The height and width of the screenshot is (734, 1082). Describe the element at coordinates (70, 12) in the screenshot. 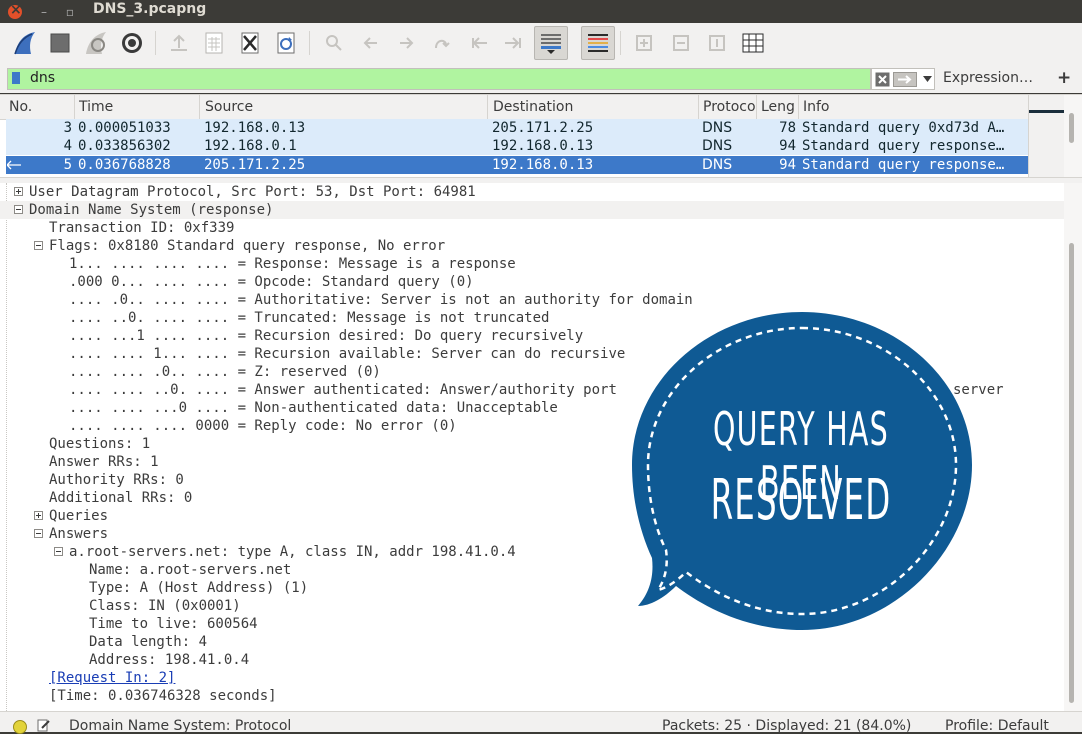

I see `maximize-window-button: ▫` at that location.